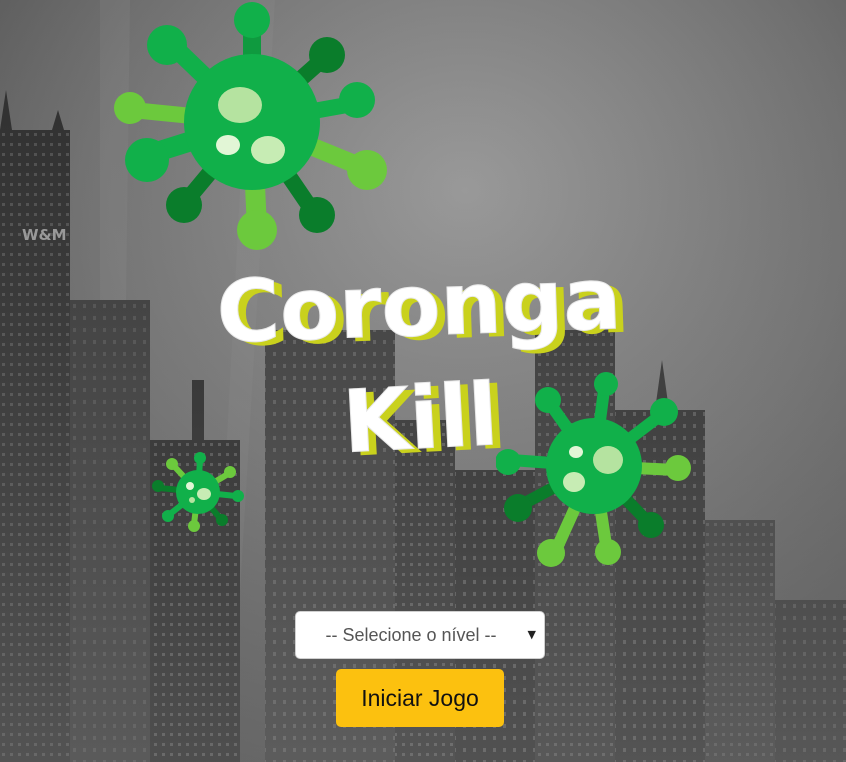 The height and width of the screenshot is (762, 846). I want to click on virus-body, so click(252, 122).